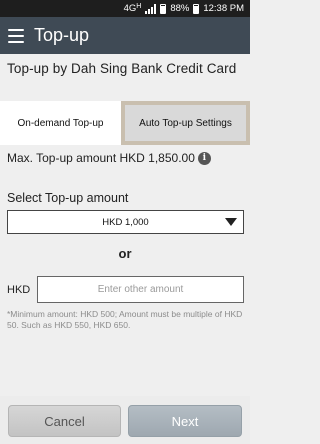  I want to click on signal-icon, so click(151, 8).